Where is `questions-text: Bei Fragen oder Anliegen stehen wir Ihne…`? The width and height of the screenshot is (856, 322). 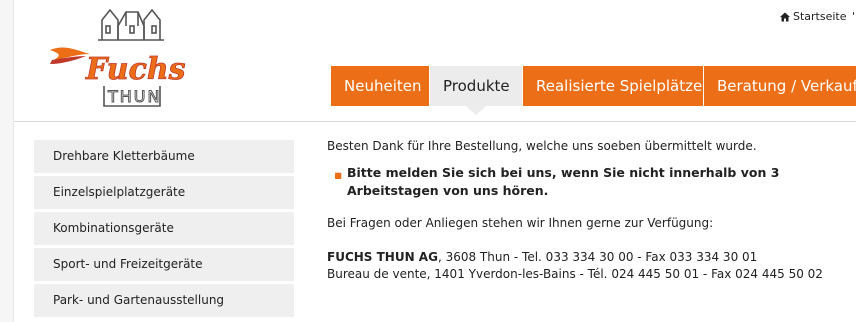
questions-text: Bei Fragen oder Anliegen stehen wir Ihne… is located at coordinates (520, 223).